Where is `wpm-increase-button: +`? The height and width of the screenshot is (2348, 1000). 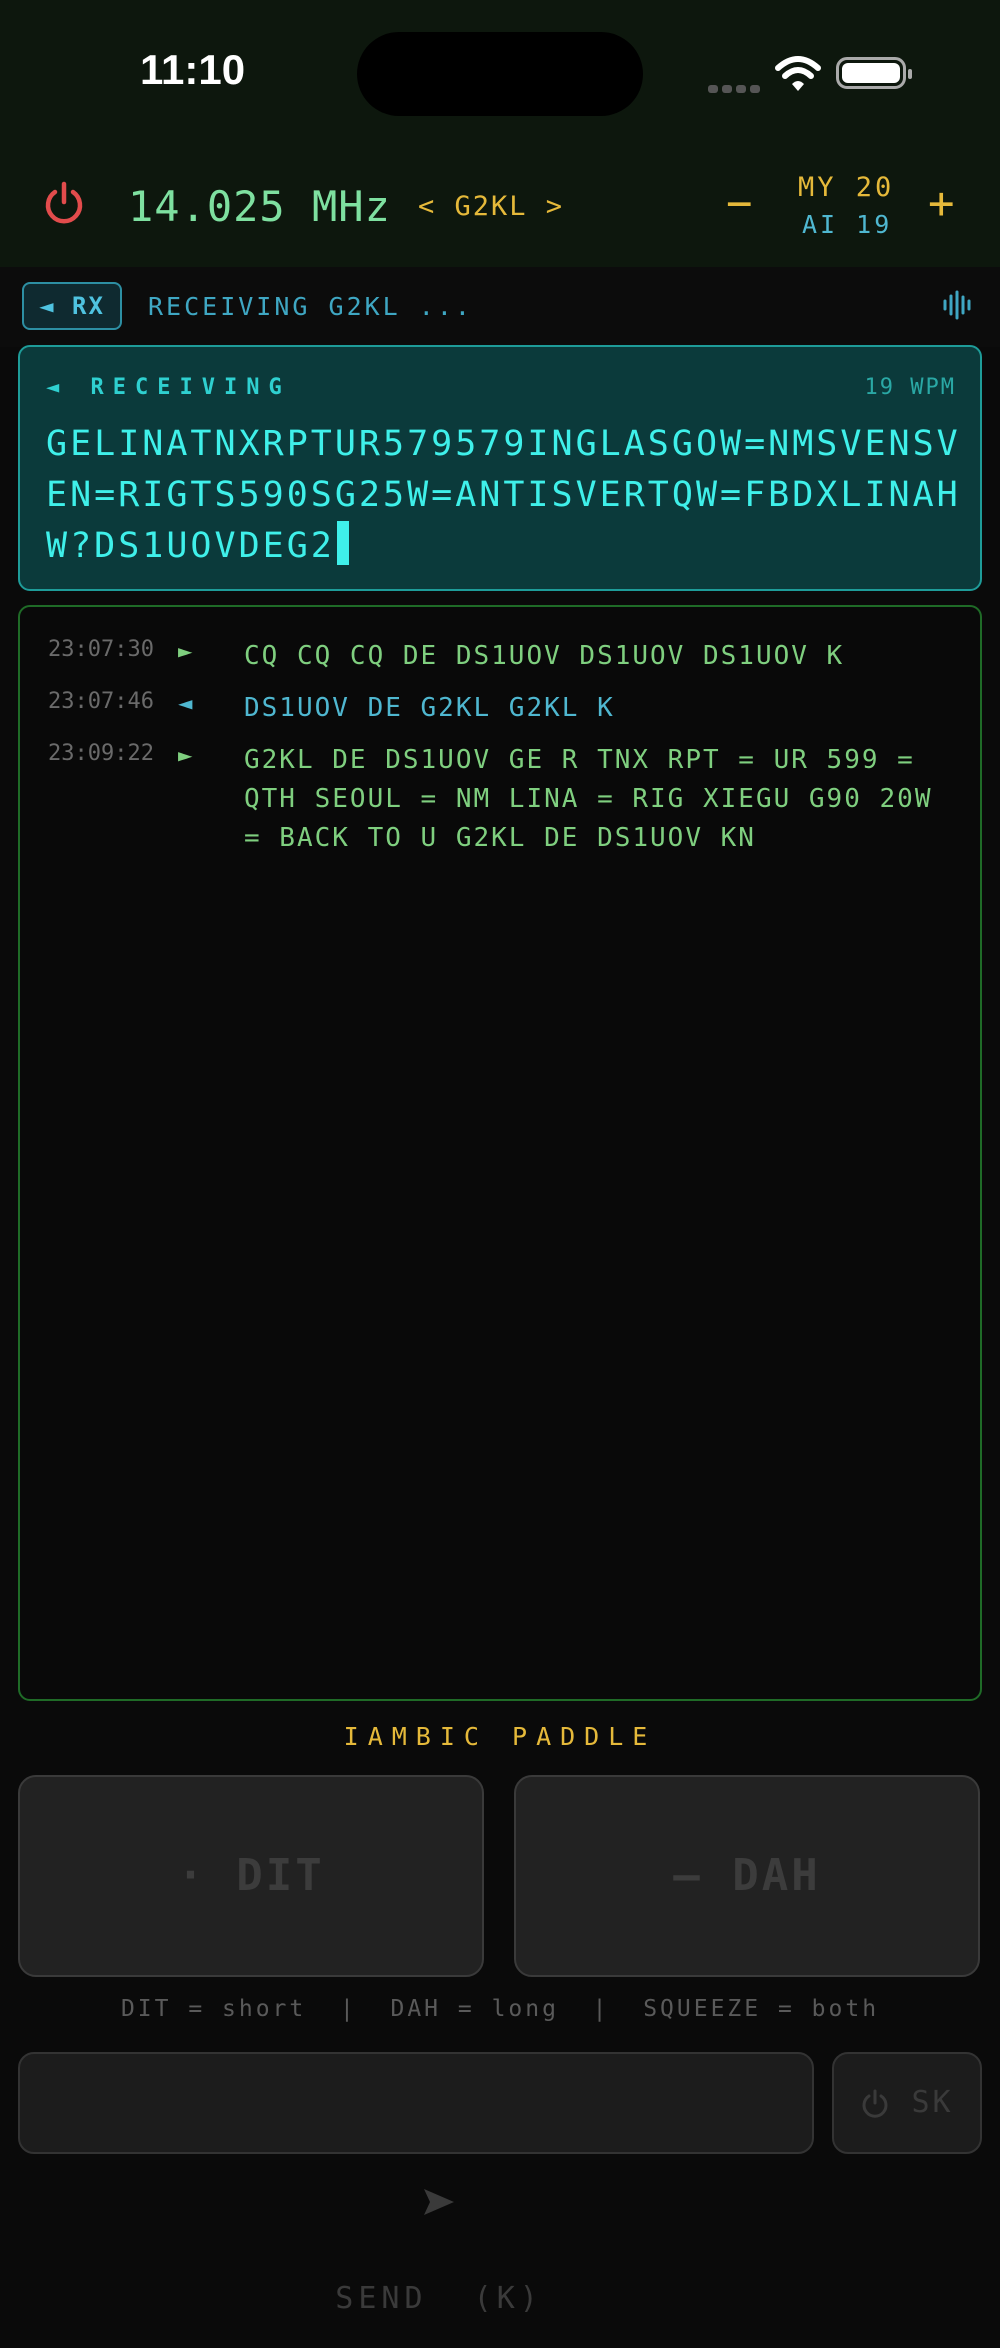
wpm-increase-button: + is located at coordinates (941, 203).